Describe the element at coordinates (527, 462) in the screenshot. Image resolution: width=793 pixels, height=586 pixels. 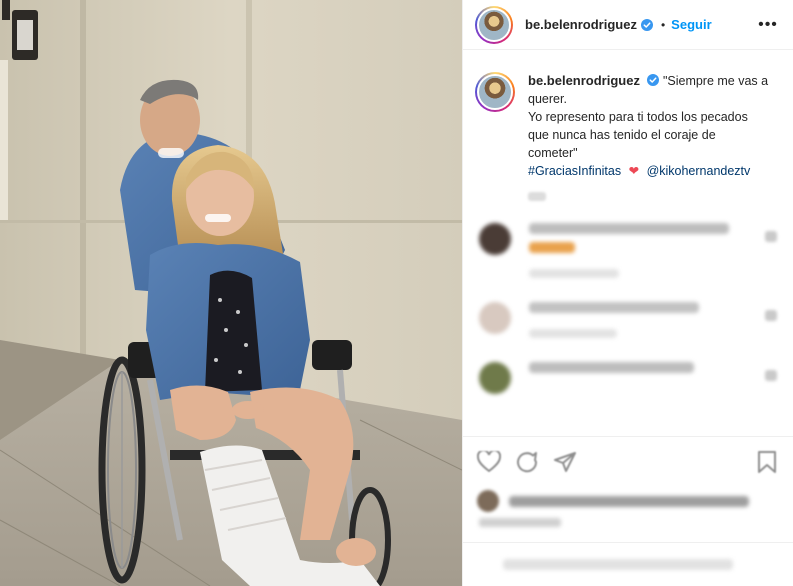
I see `comment-icon` at that location.